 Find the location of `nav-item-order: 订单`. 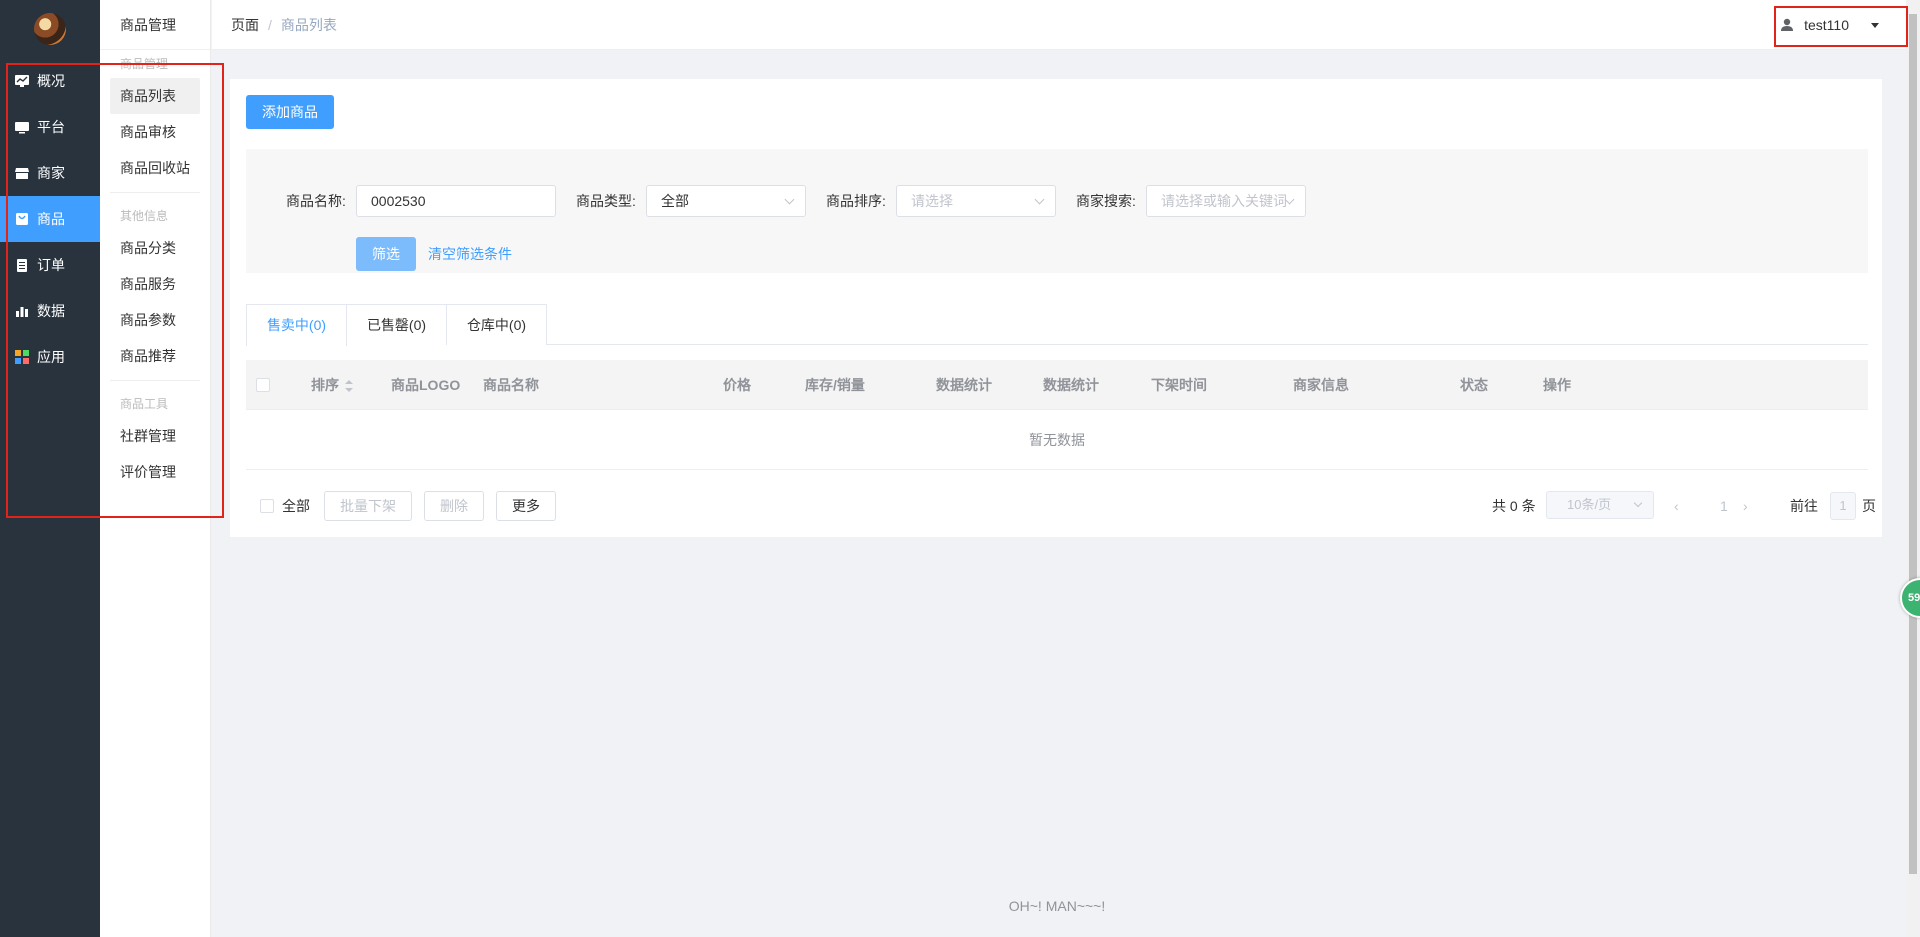

nav-item-order: 订单 is located at coordinates (50, 265).